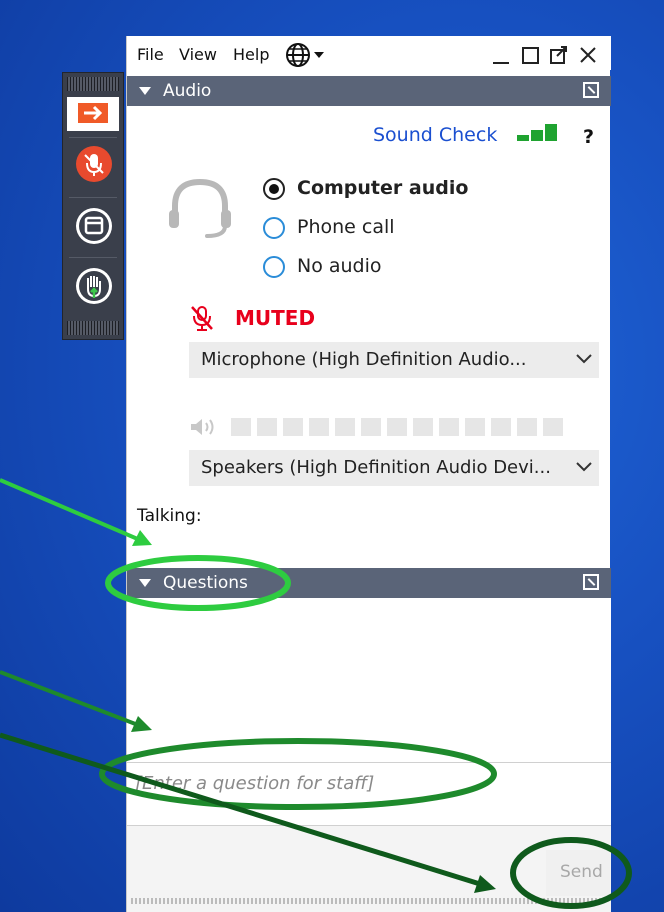 The image size is (664, 912). I want to click on annotation-ellipse-send, so click(571, 873).